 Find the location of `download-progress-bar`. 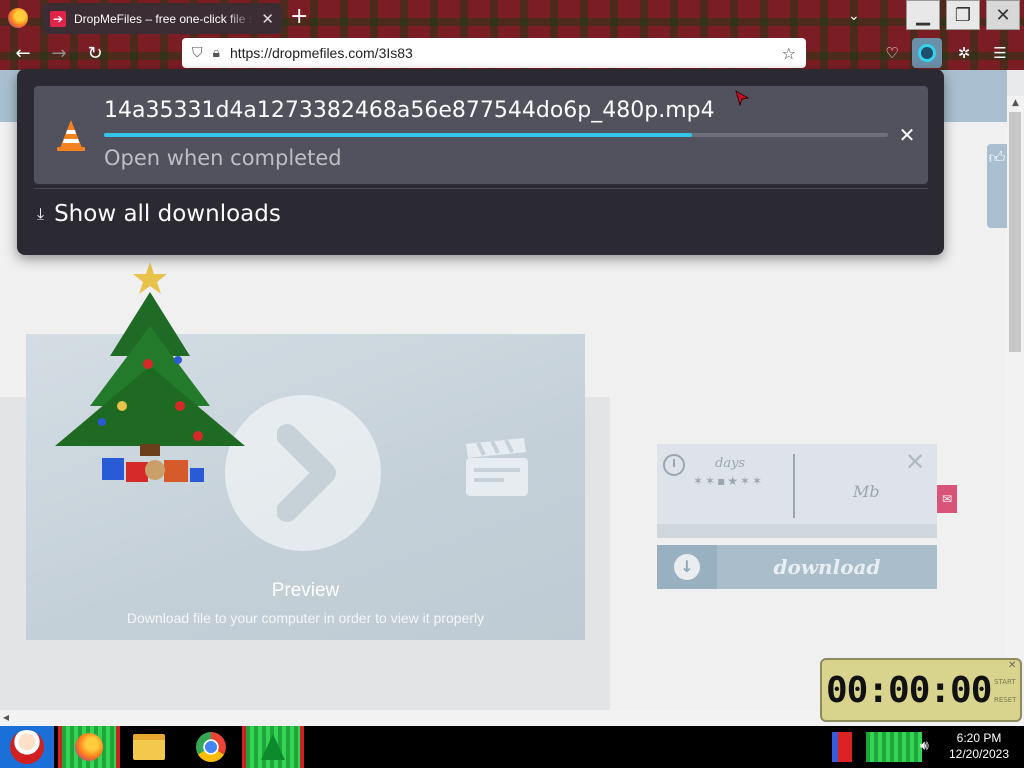

download-progress-bar is located at coordinates (496, 135).